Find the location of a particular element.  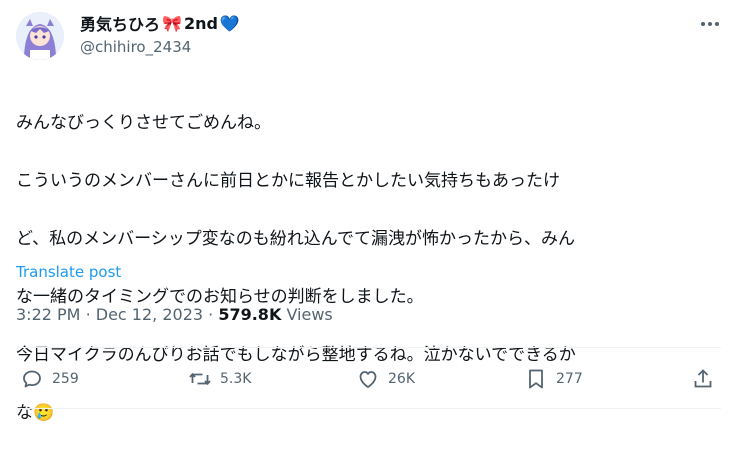

avatar-image is located at coordinates (40, 36).